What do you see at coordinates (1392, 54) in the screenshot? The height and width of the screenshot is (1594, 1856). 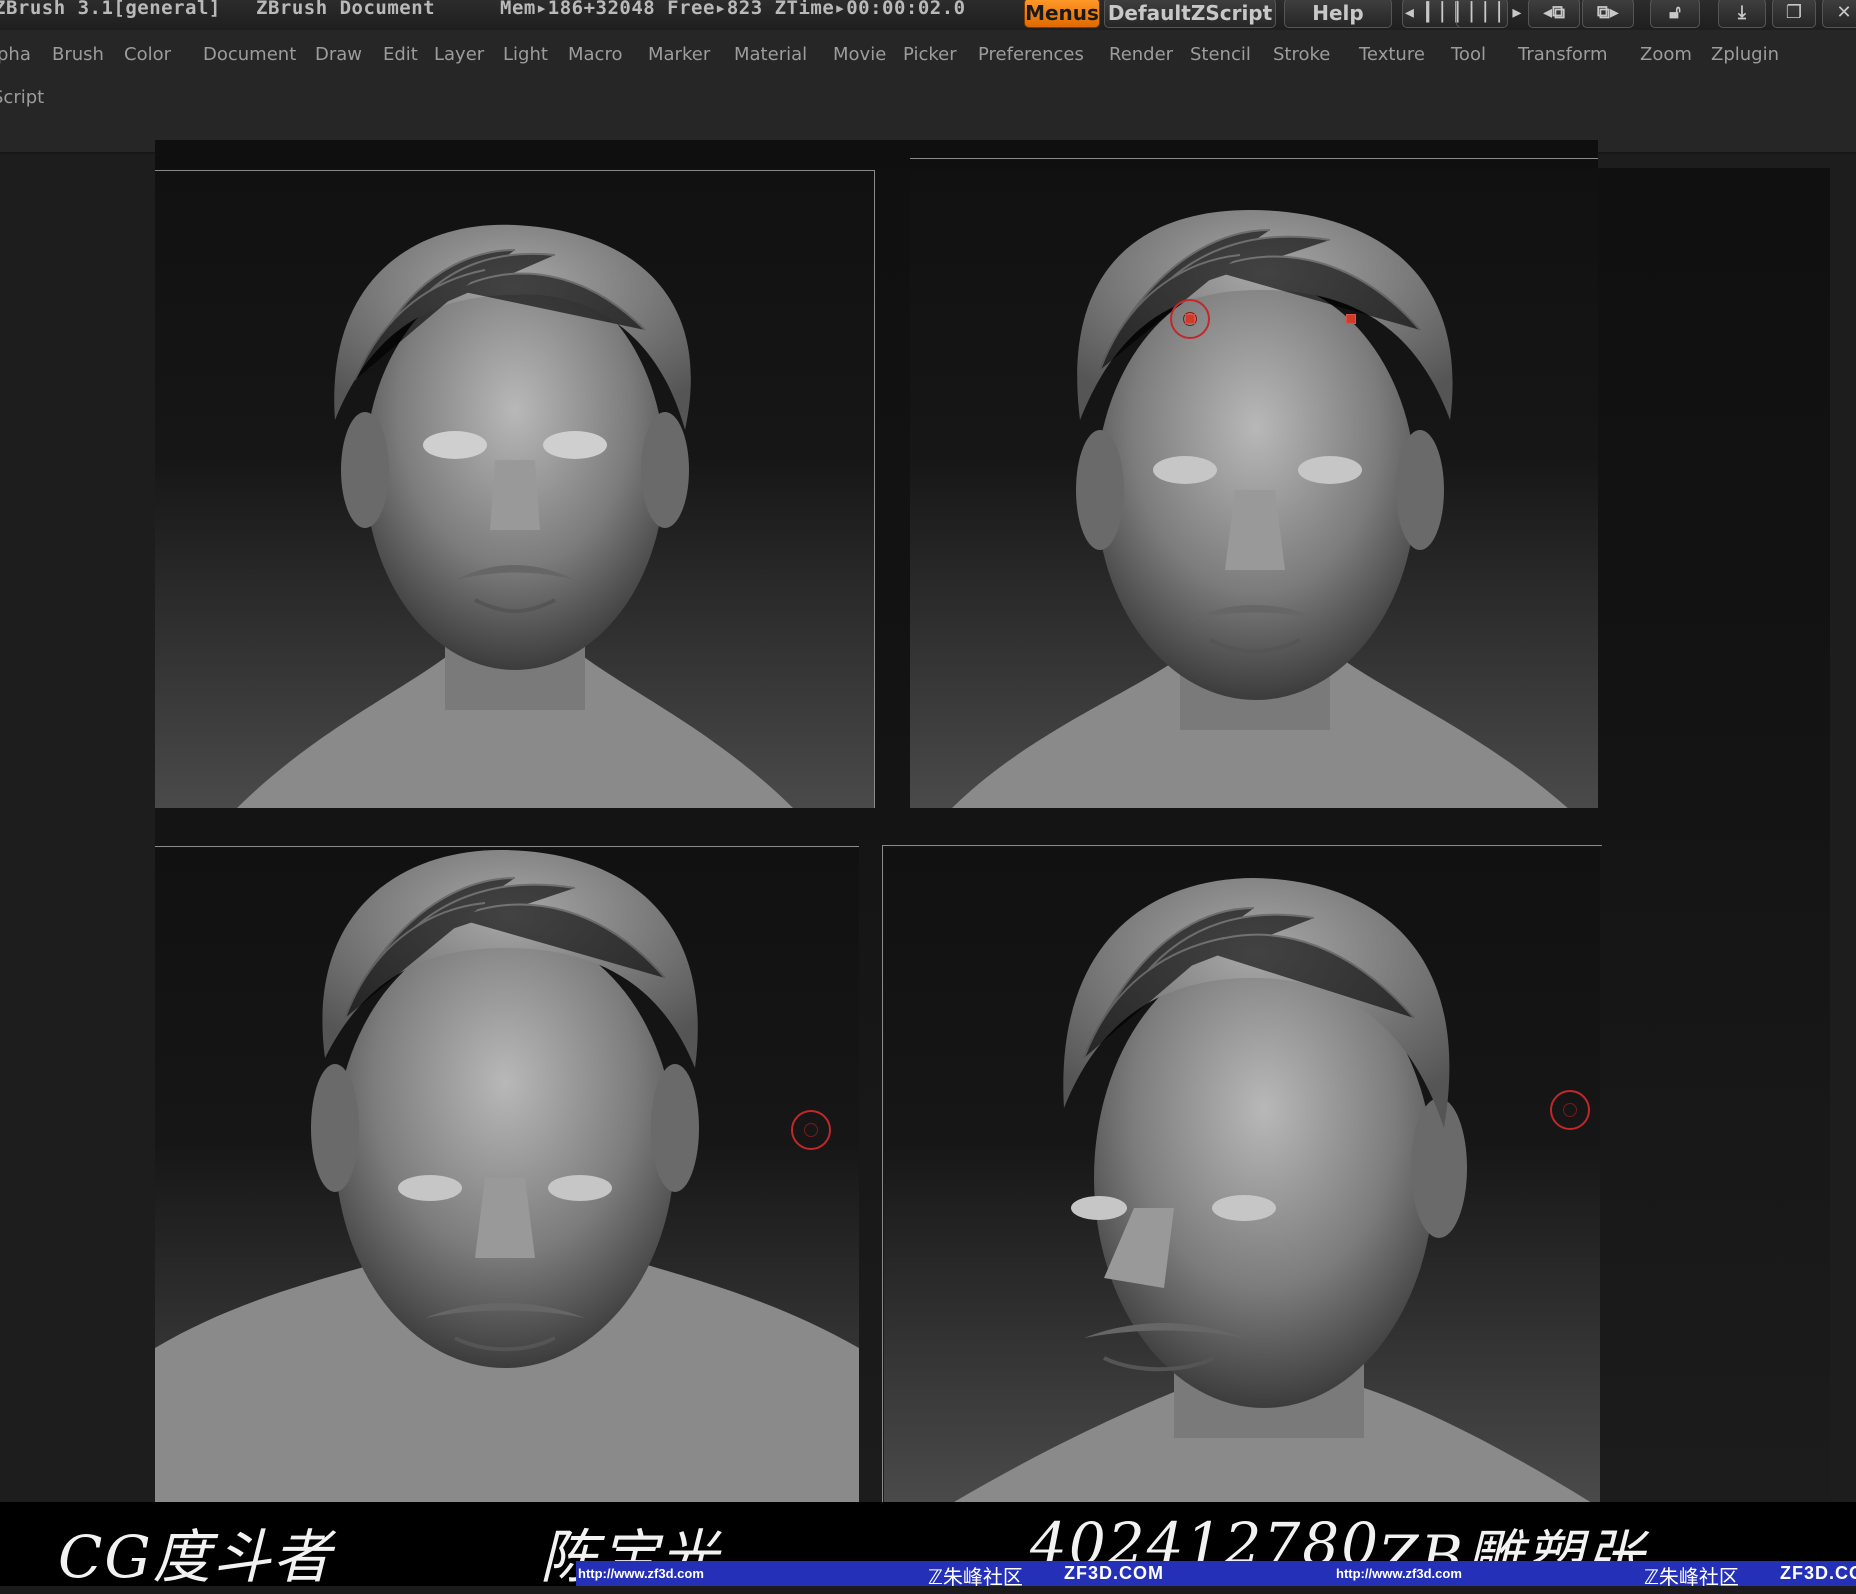 I see `menu-texture: Texture` at bounding box center [1392, 54].